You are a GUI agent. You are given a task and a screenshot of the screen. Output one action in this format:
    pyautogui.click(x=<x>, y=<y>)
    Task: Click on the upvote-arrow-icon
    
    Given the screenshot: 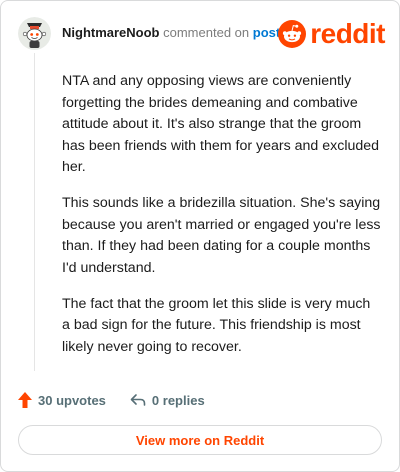 What is the action you would take?
    pyautogui.click(x=25, y=400)
    